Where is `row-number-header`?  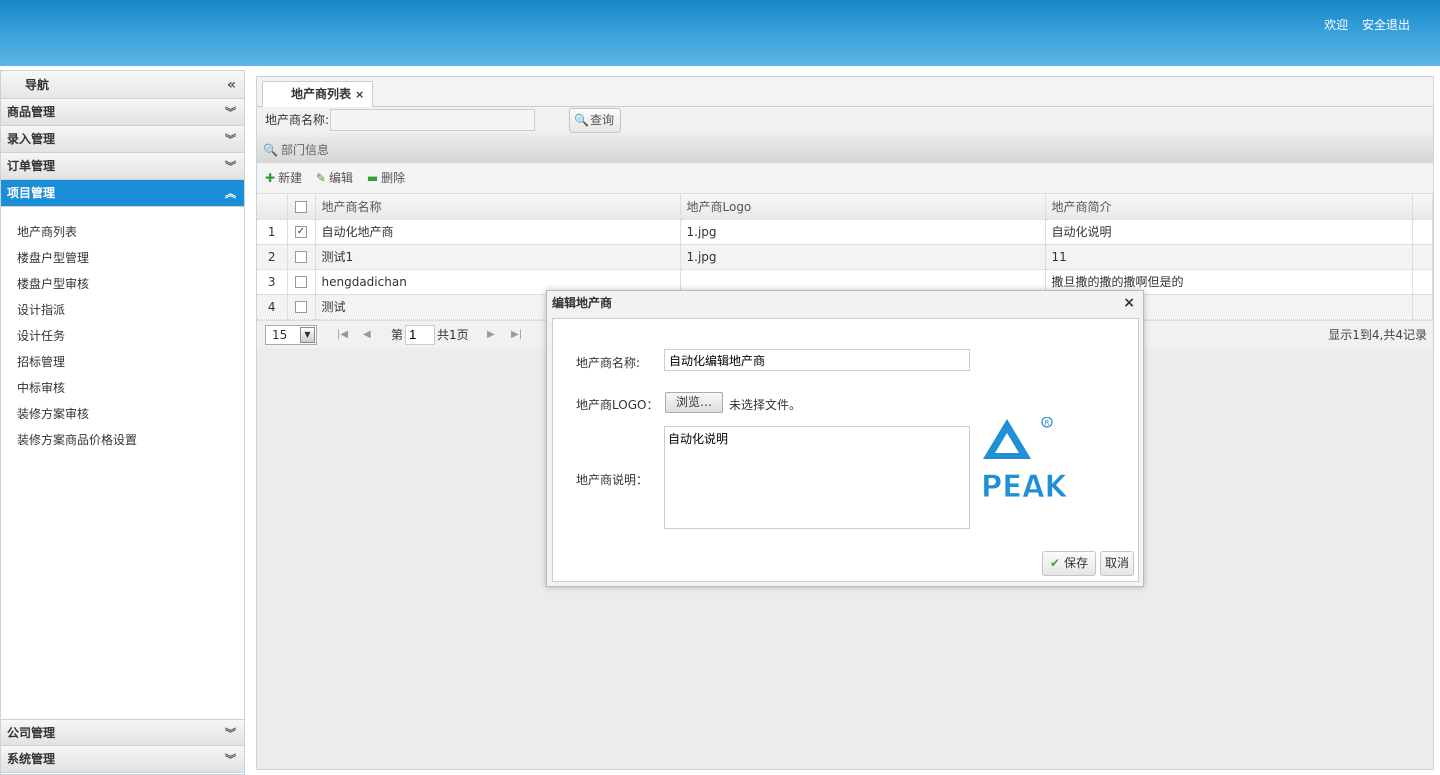
row-number-header is located at coordinates (272, 207).